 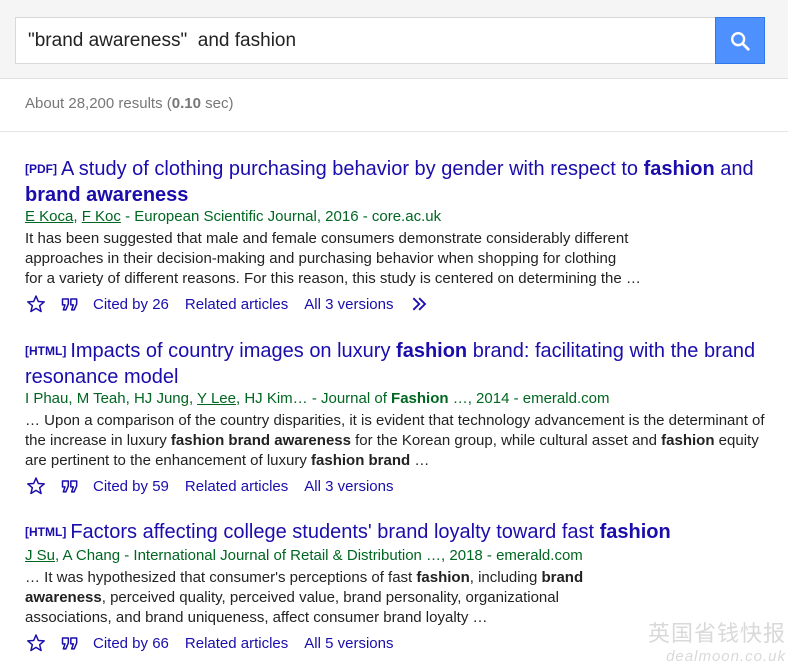 I want to click on all-versions-link: All 5 versions, so click(x=348, y=643).